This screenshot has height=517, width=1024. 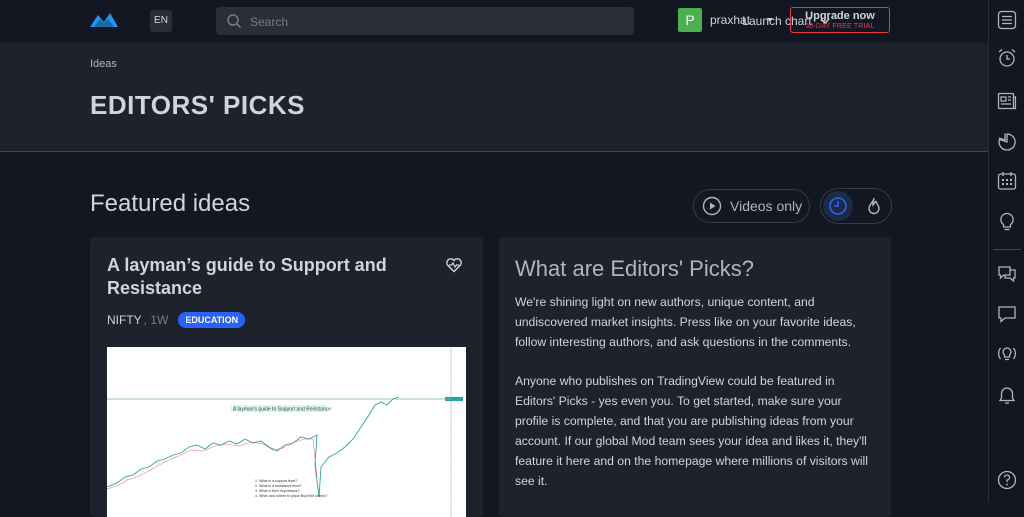 I want to click on search-bar: Launch chart, so click(x=523, y=21).